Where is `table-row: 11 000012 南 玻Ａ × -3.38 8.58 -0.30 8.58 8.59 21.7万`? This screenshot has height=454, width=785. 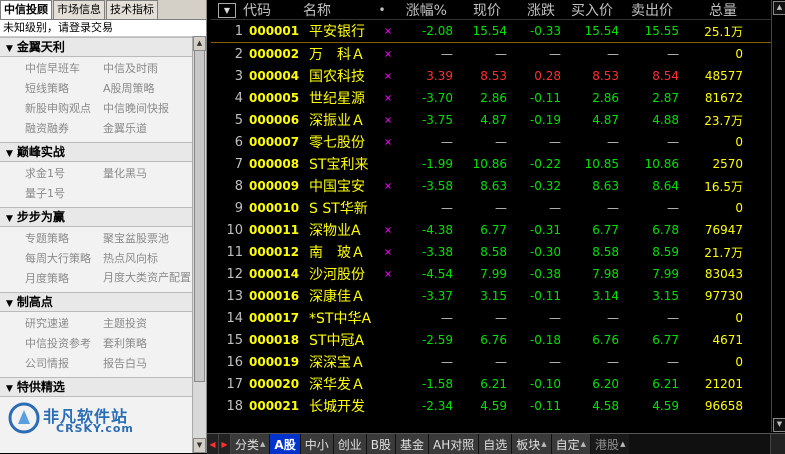
table-row: 11 000012 南 玻Ａ × -3.38 8.58 -0.30 8.58 8.59 21.7万 is located at coordinates (491, 252).